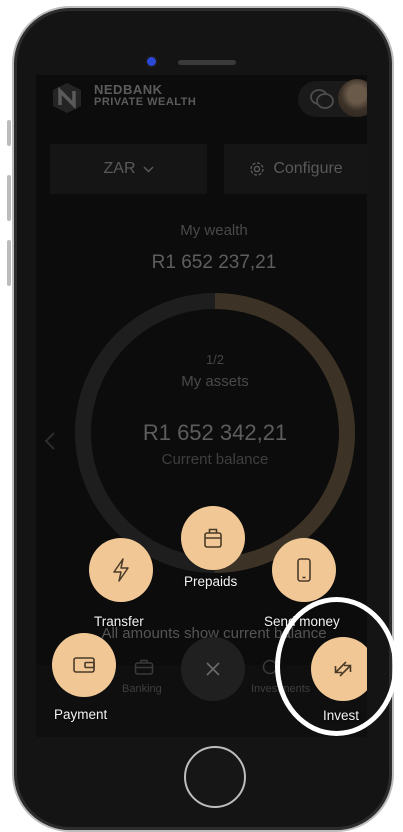  I want to click on mobile-phone-icon, so click(304, 570).